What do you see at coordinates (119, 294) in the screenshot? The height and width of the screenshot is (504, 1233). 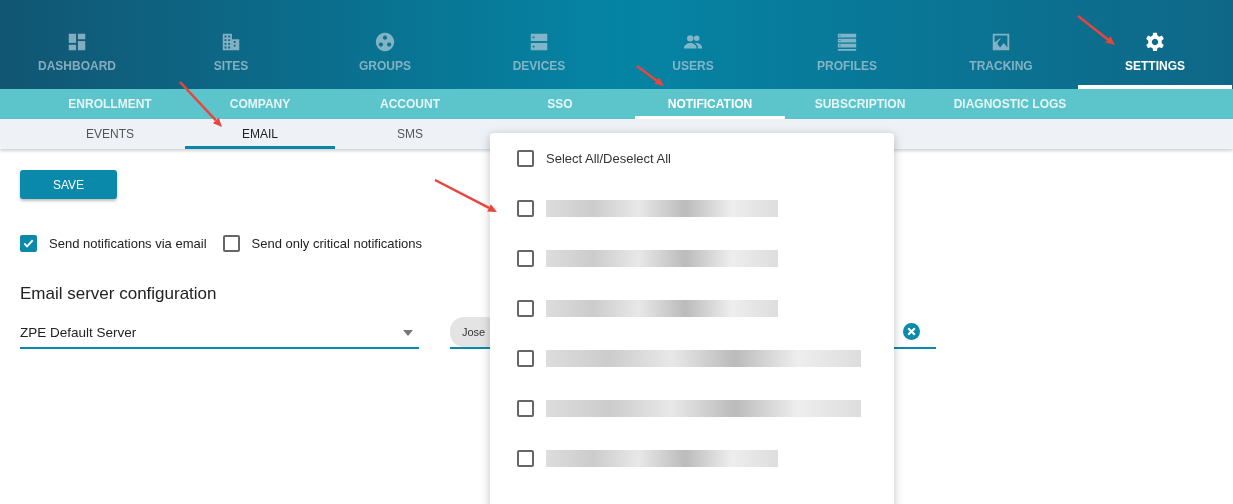 I see `section-title: Email server configuration` at bounding box center [119, 294].